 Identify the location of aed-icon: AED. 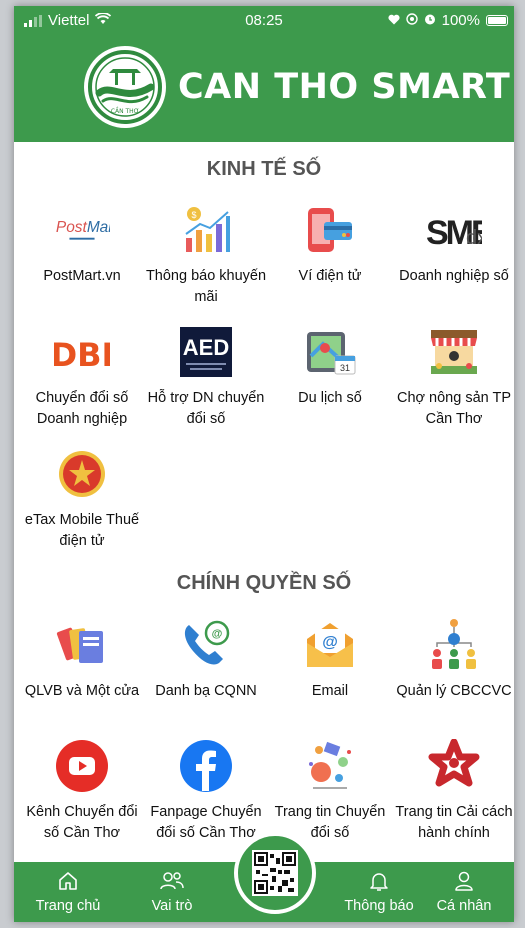
(206, 352).